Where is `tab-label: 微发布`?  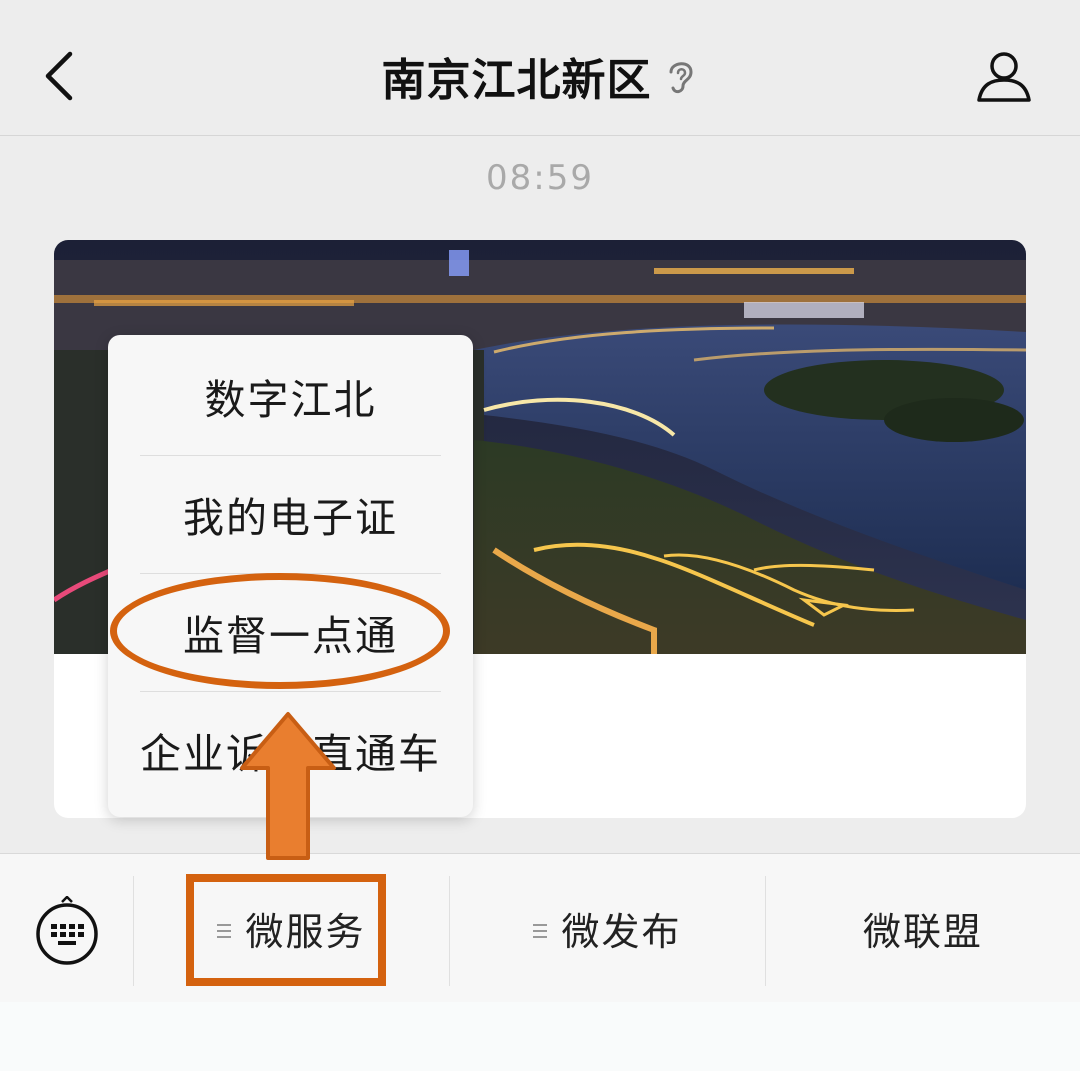 tab-label: 微发布 is located at coordinates (621, 932).